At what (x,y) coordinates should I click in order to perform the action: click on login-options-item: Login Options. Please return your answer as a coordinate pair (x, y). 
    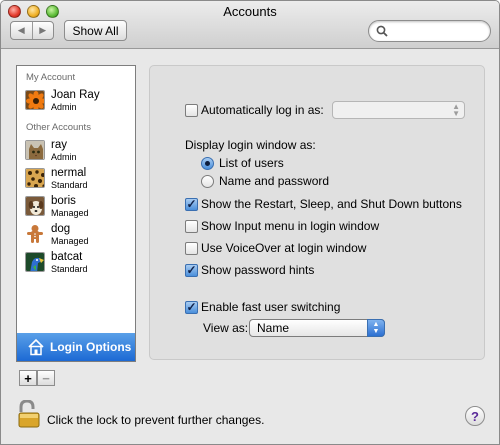
    Looking at the image, I should click on (76, 347).